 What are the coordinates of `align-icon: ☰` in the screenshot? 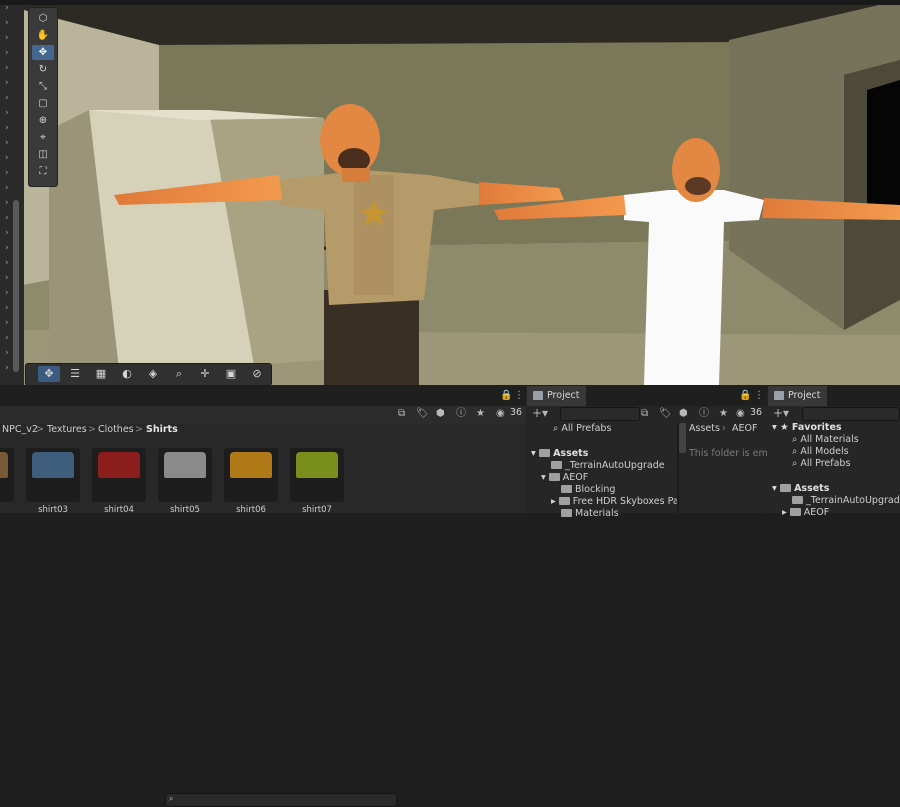 It's located at (75, 374).